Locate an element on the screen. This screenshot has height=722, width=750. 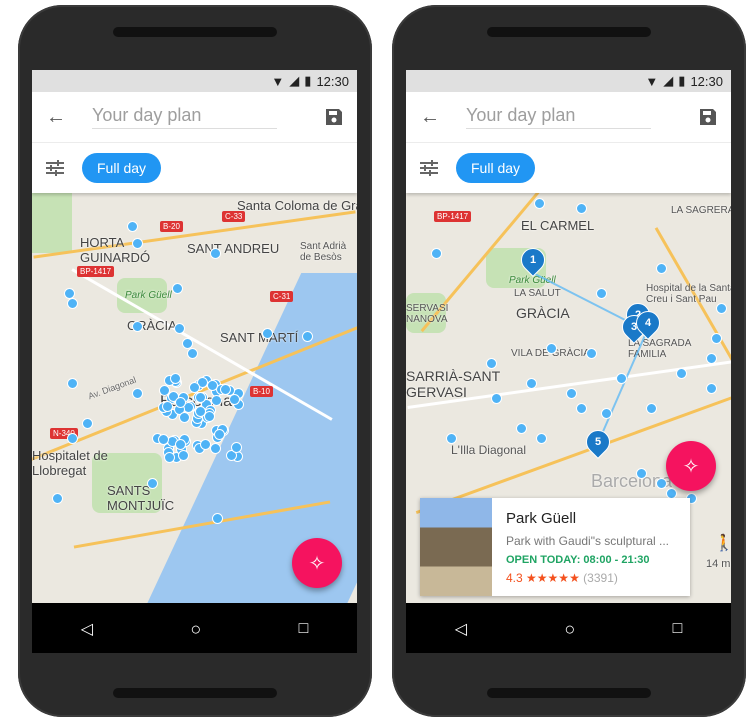
filter-row: Full day is located at coordinates (194, 168).